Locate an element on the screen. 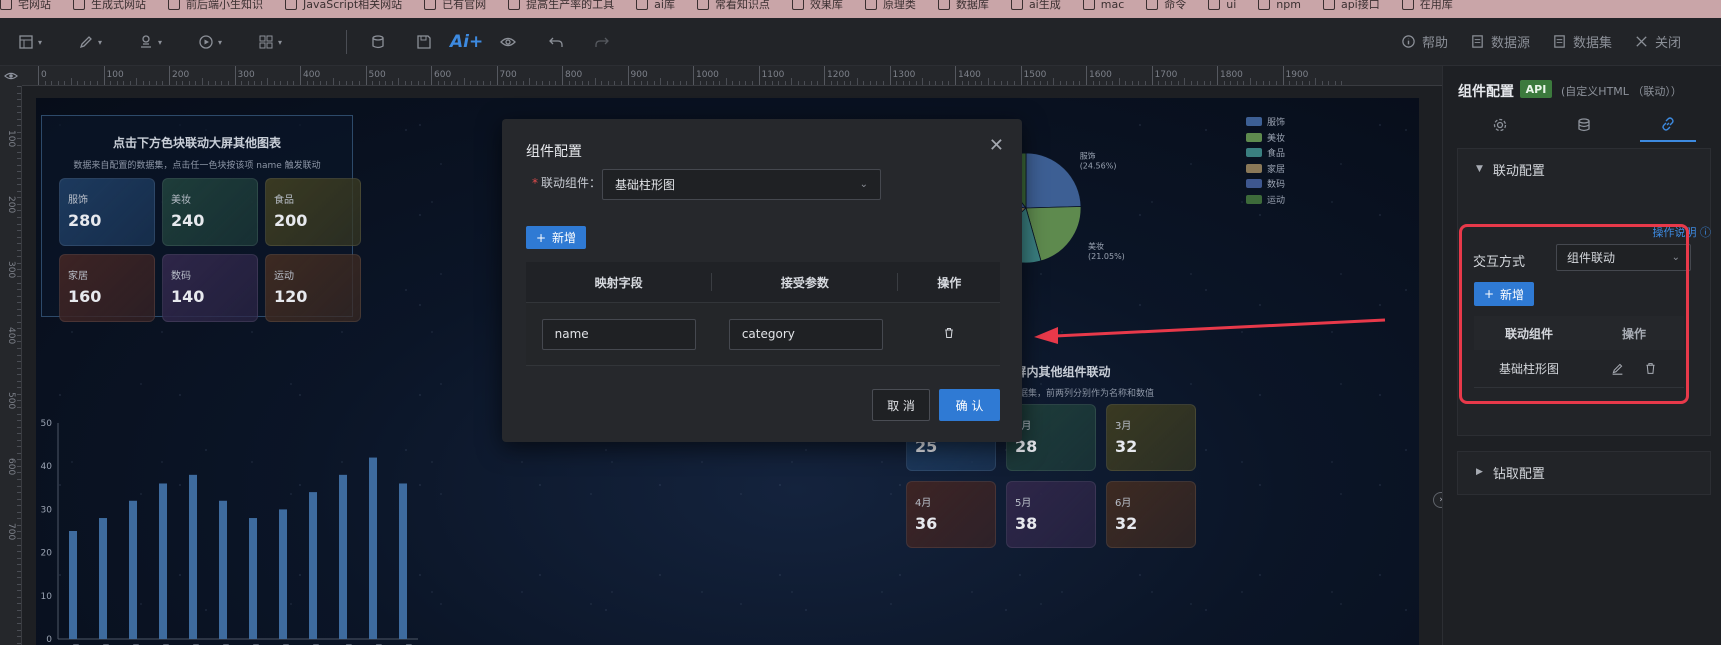  pie-slice is located at coordinates (1053, 180).